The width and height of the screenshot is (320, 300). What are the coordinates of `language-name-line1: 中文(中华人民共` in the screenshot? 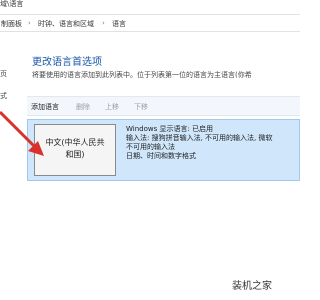 It's located at (75, 142).